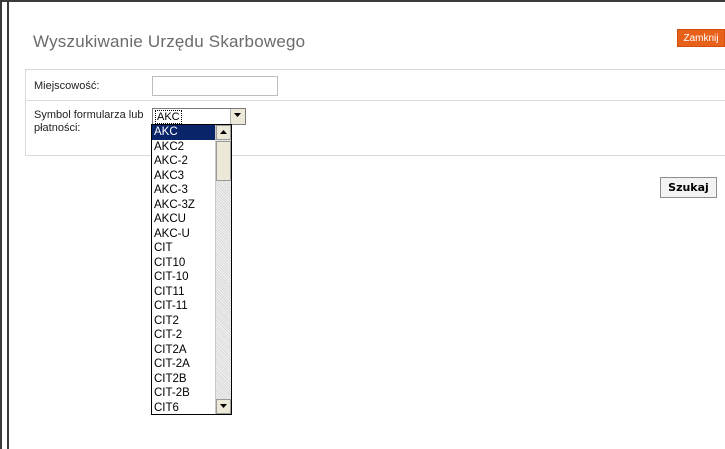 The image size is (725, 449). What do you see at coordinates (1, 224) in the screenshot?
I see `window-left-border` at bounding box center [1, 224].